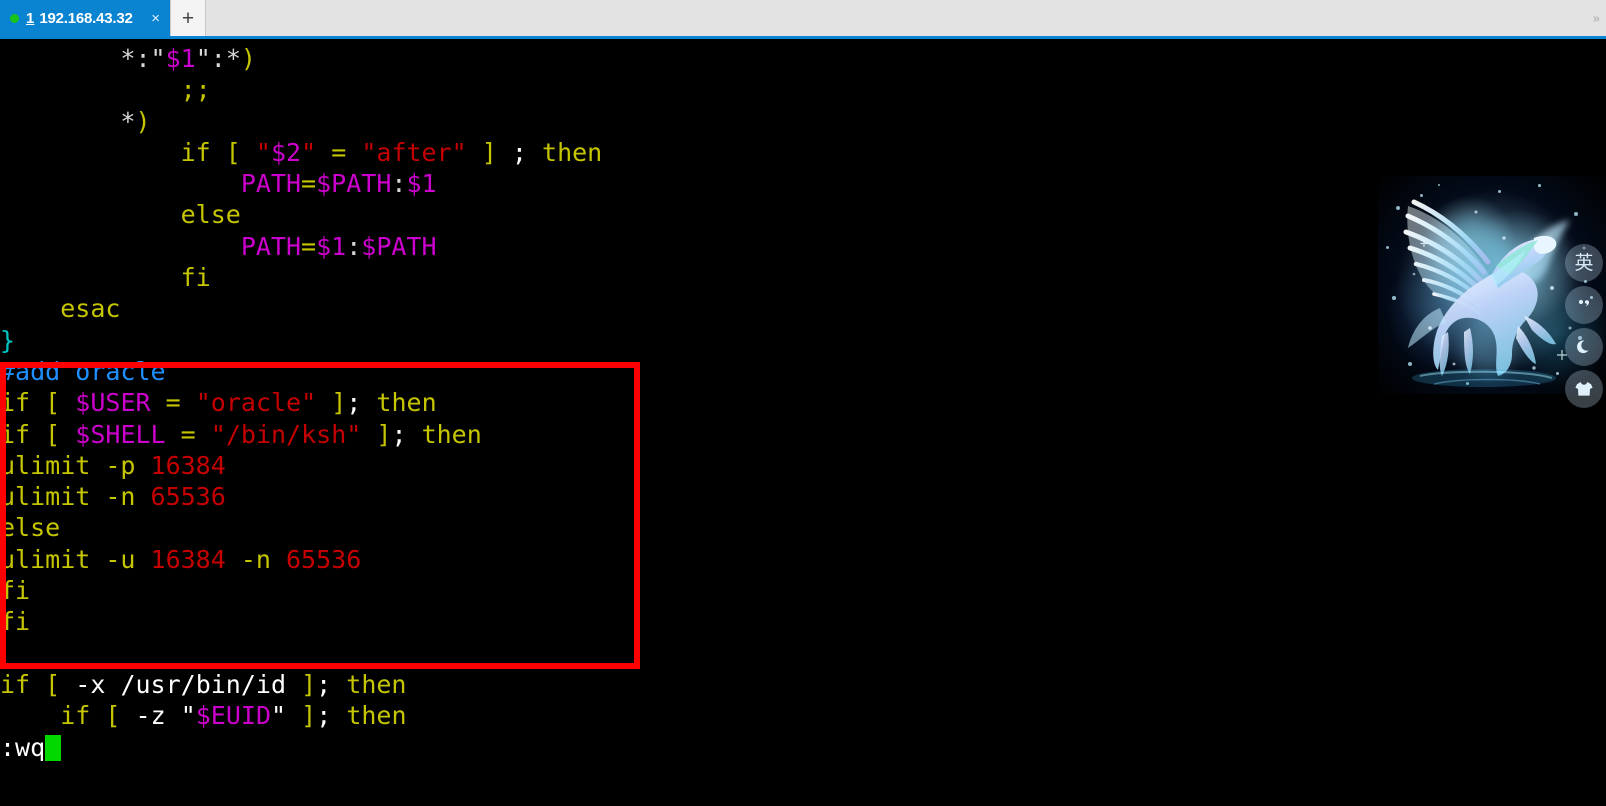  What do you see at coordinates (75, 465) in the screenshot?
I see `terminal-token: ulimit -p` at bounding box center [75, 465].